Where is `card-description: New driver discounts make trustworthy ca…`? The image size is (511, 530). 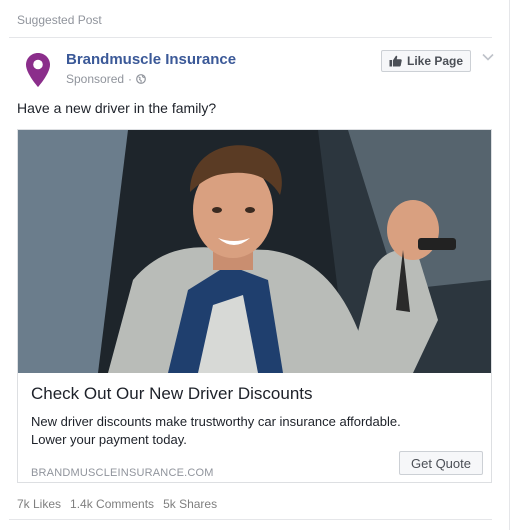 card-description: New driver discounts make trustworthy ca… is located at coordinates (231, 431).